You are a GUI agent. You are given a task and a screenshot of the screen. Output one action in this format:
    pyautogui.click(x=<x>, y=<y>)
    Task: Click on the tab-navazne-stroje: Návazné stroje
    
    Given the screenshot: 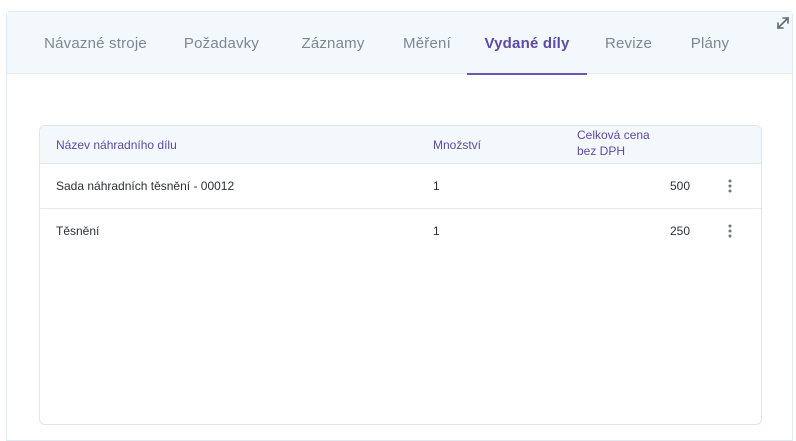 What is the action you would take?
    pyautogui.click(x=95, y=43)
    